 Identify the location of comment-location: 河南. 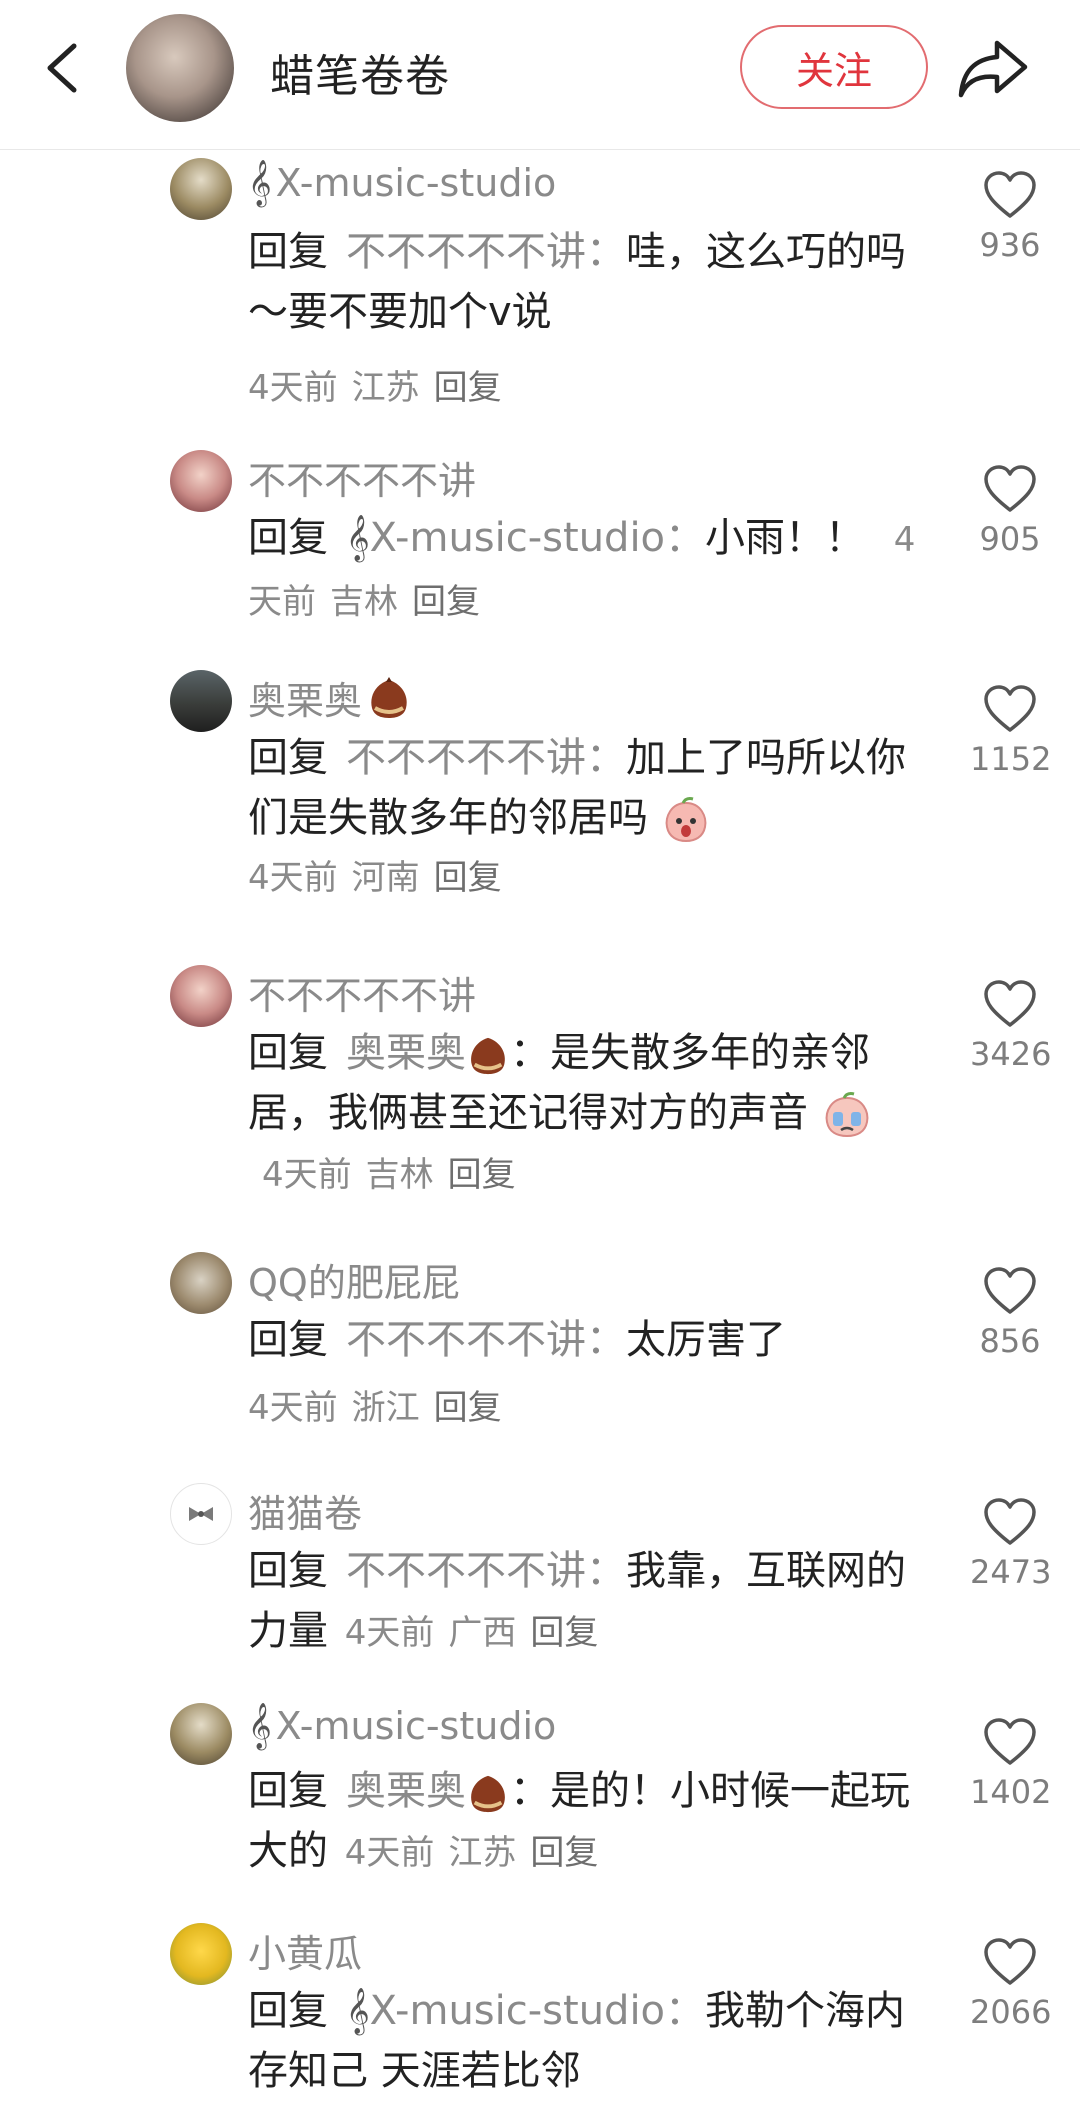
(385, 878).